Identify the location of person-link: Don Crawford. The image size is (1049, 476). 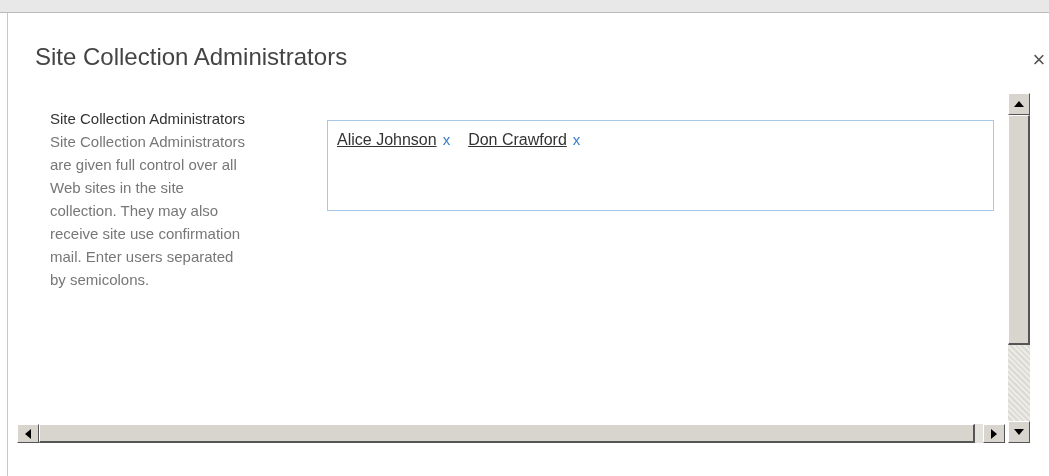
(517, 140).